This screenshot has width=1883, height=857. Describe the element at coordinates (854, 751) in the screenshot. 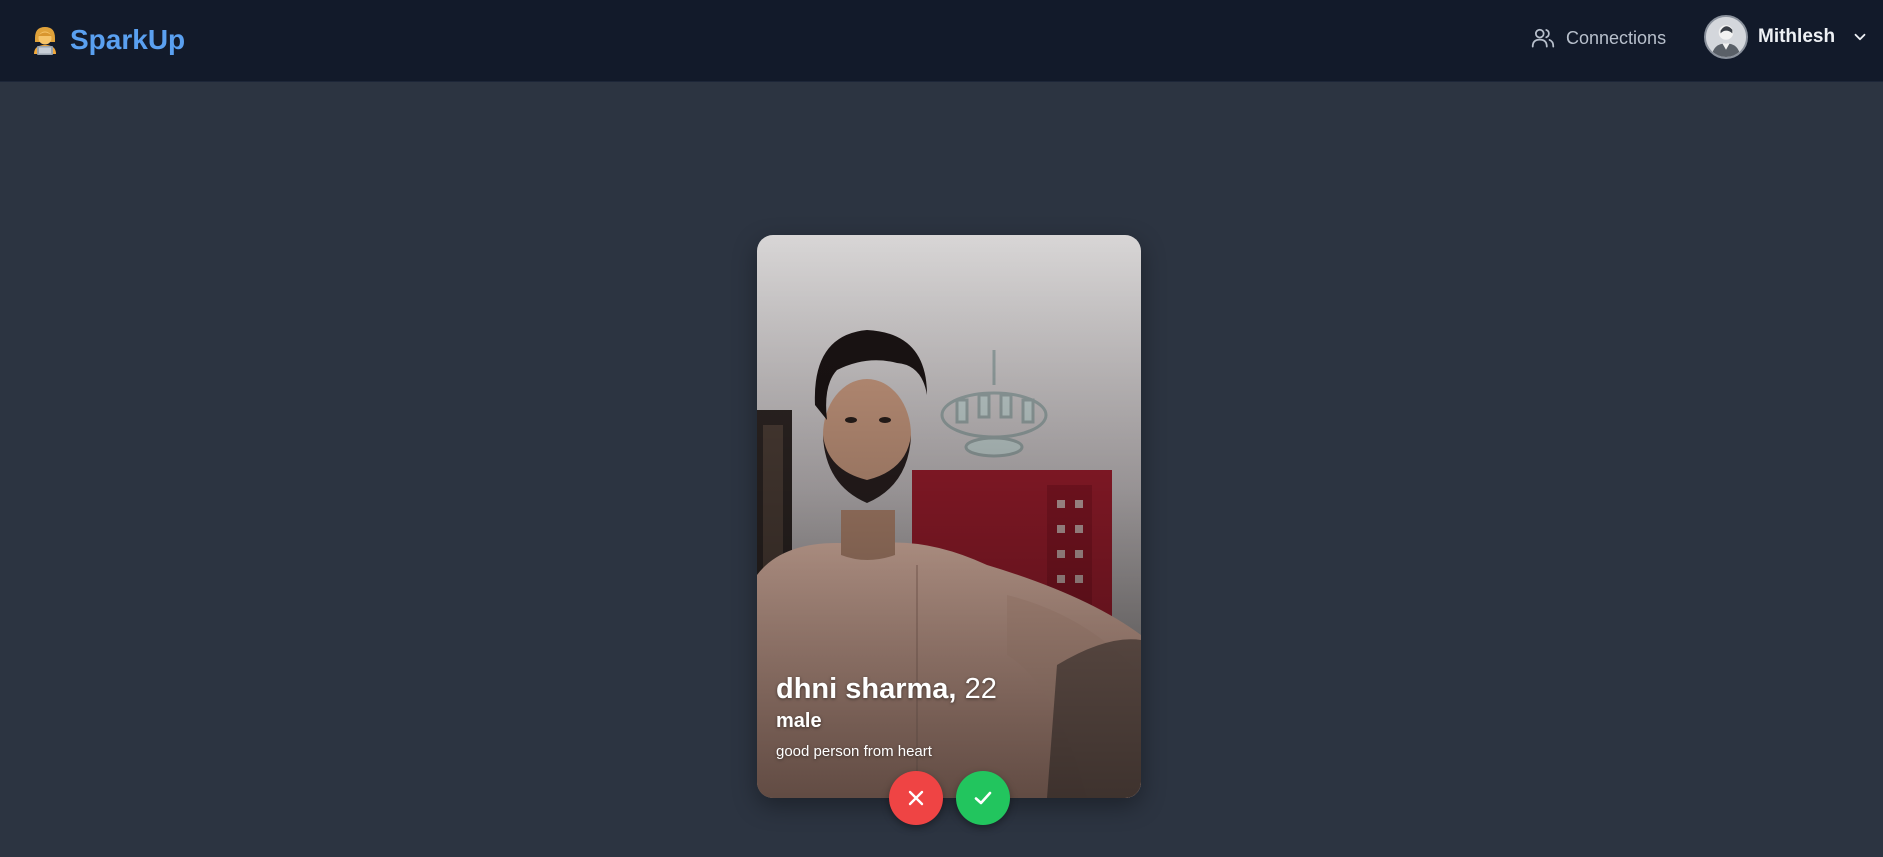

I see `profile-bio: good person from heart` at that location.